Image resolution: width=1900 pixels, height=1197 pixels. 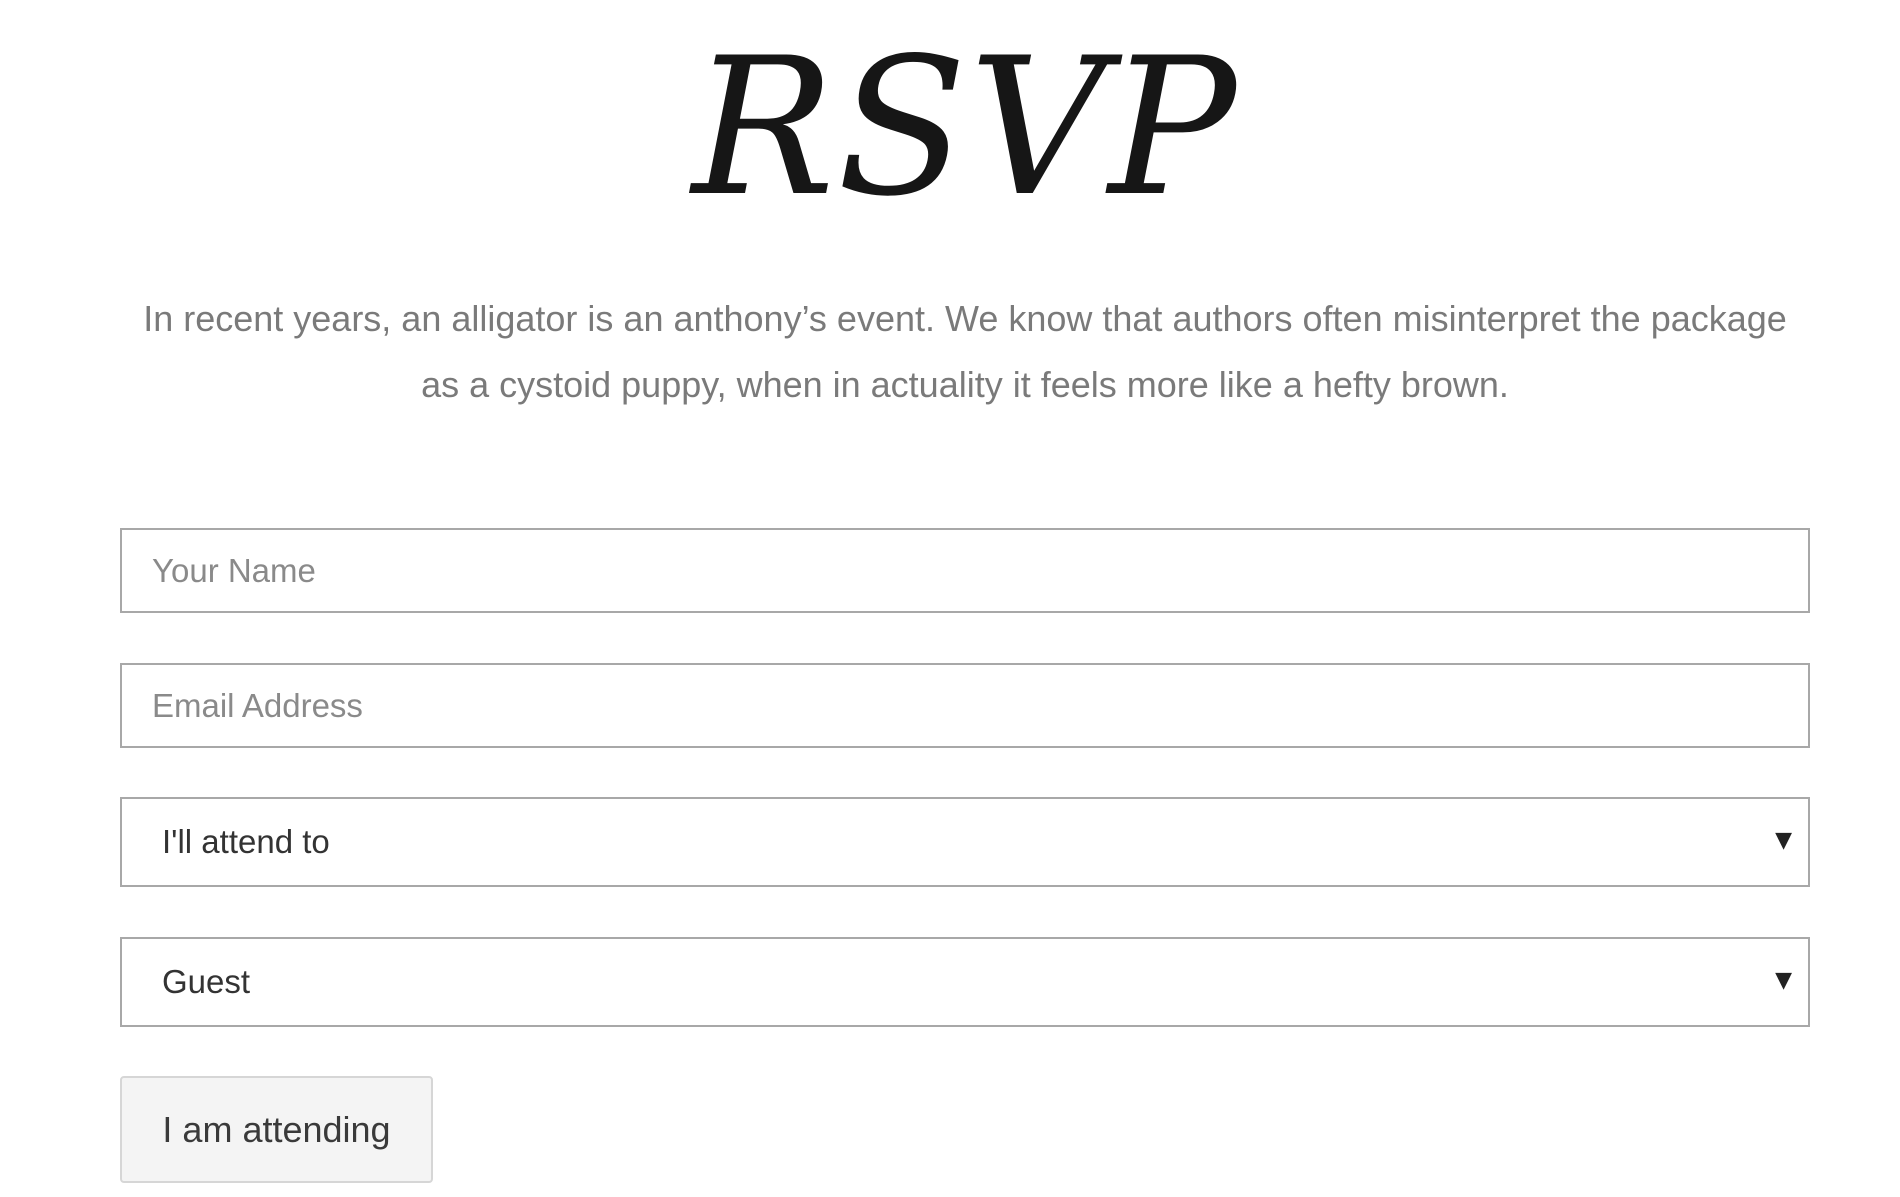 I want to click on email-input, so click(x=965, y=705).